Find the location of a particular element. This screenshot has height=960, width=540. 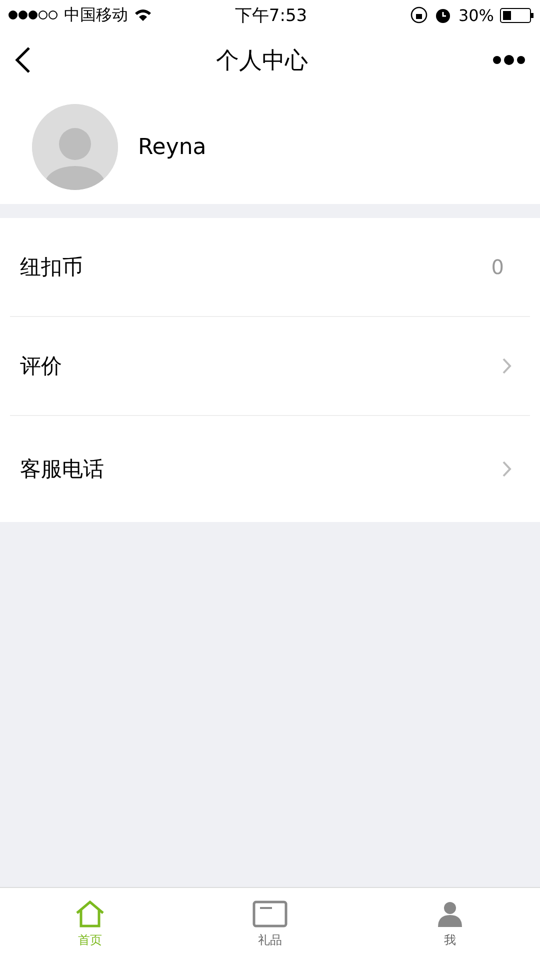

back-icon is located at coordinates (23, 60).